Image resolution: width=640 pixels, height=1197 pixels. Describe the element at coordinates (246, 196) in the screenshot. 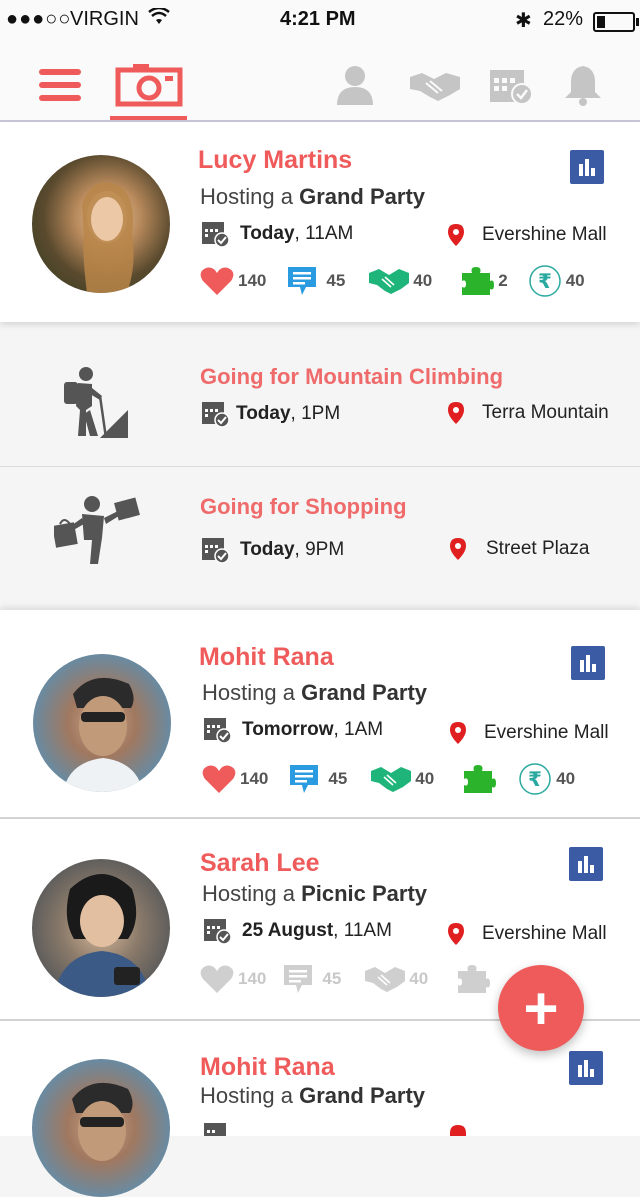

I see `hosting-prefix: Hosting a` at that location.